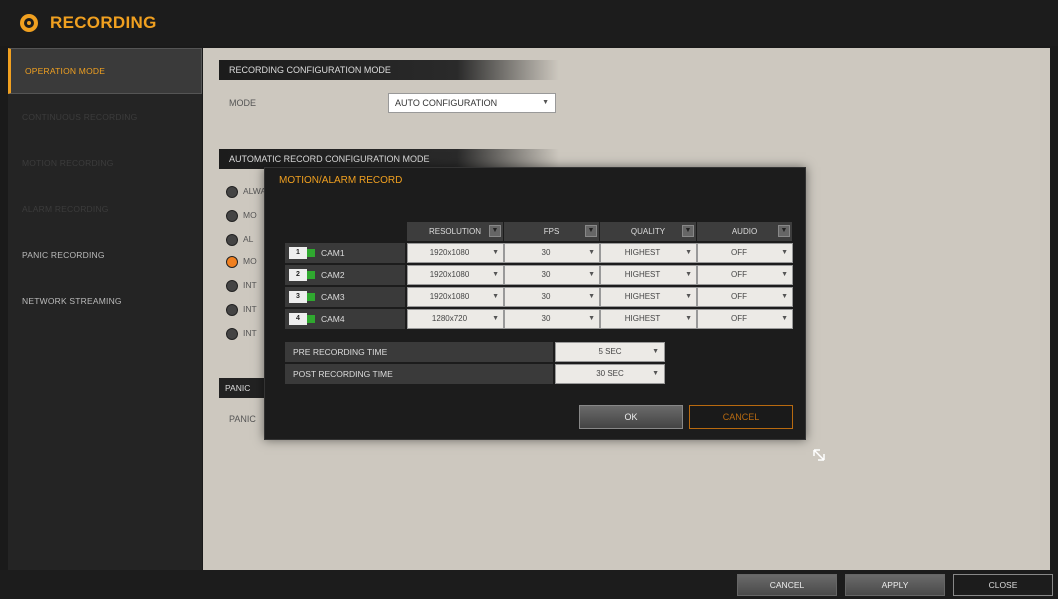 The height and width of the screenshot is (599, 1058). I want to click on column-header-audio: AUDIO ▼, so click(745, 231).